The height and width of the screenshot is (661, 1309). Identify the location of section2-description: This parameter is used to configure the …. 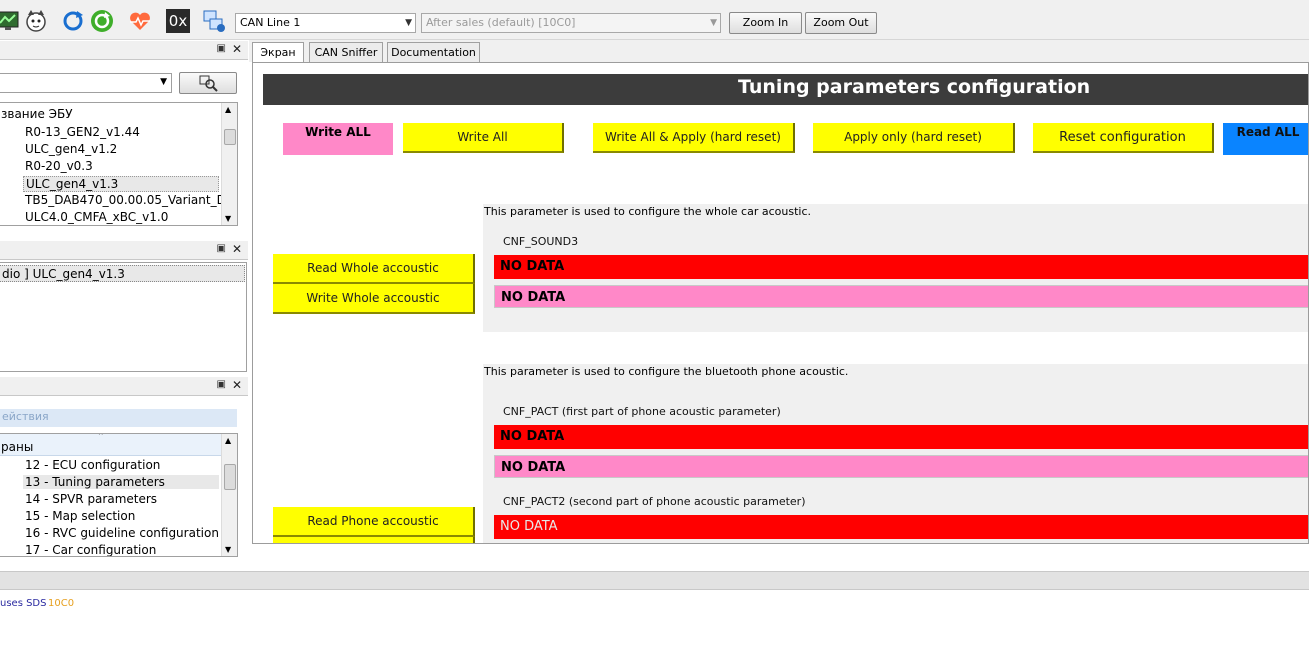
(666, 371).